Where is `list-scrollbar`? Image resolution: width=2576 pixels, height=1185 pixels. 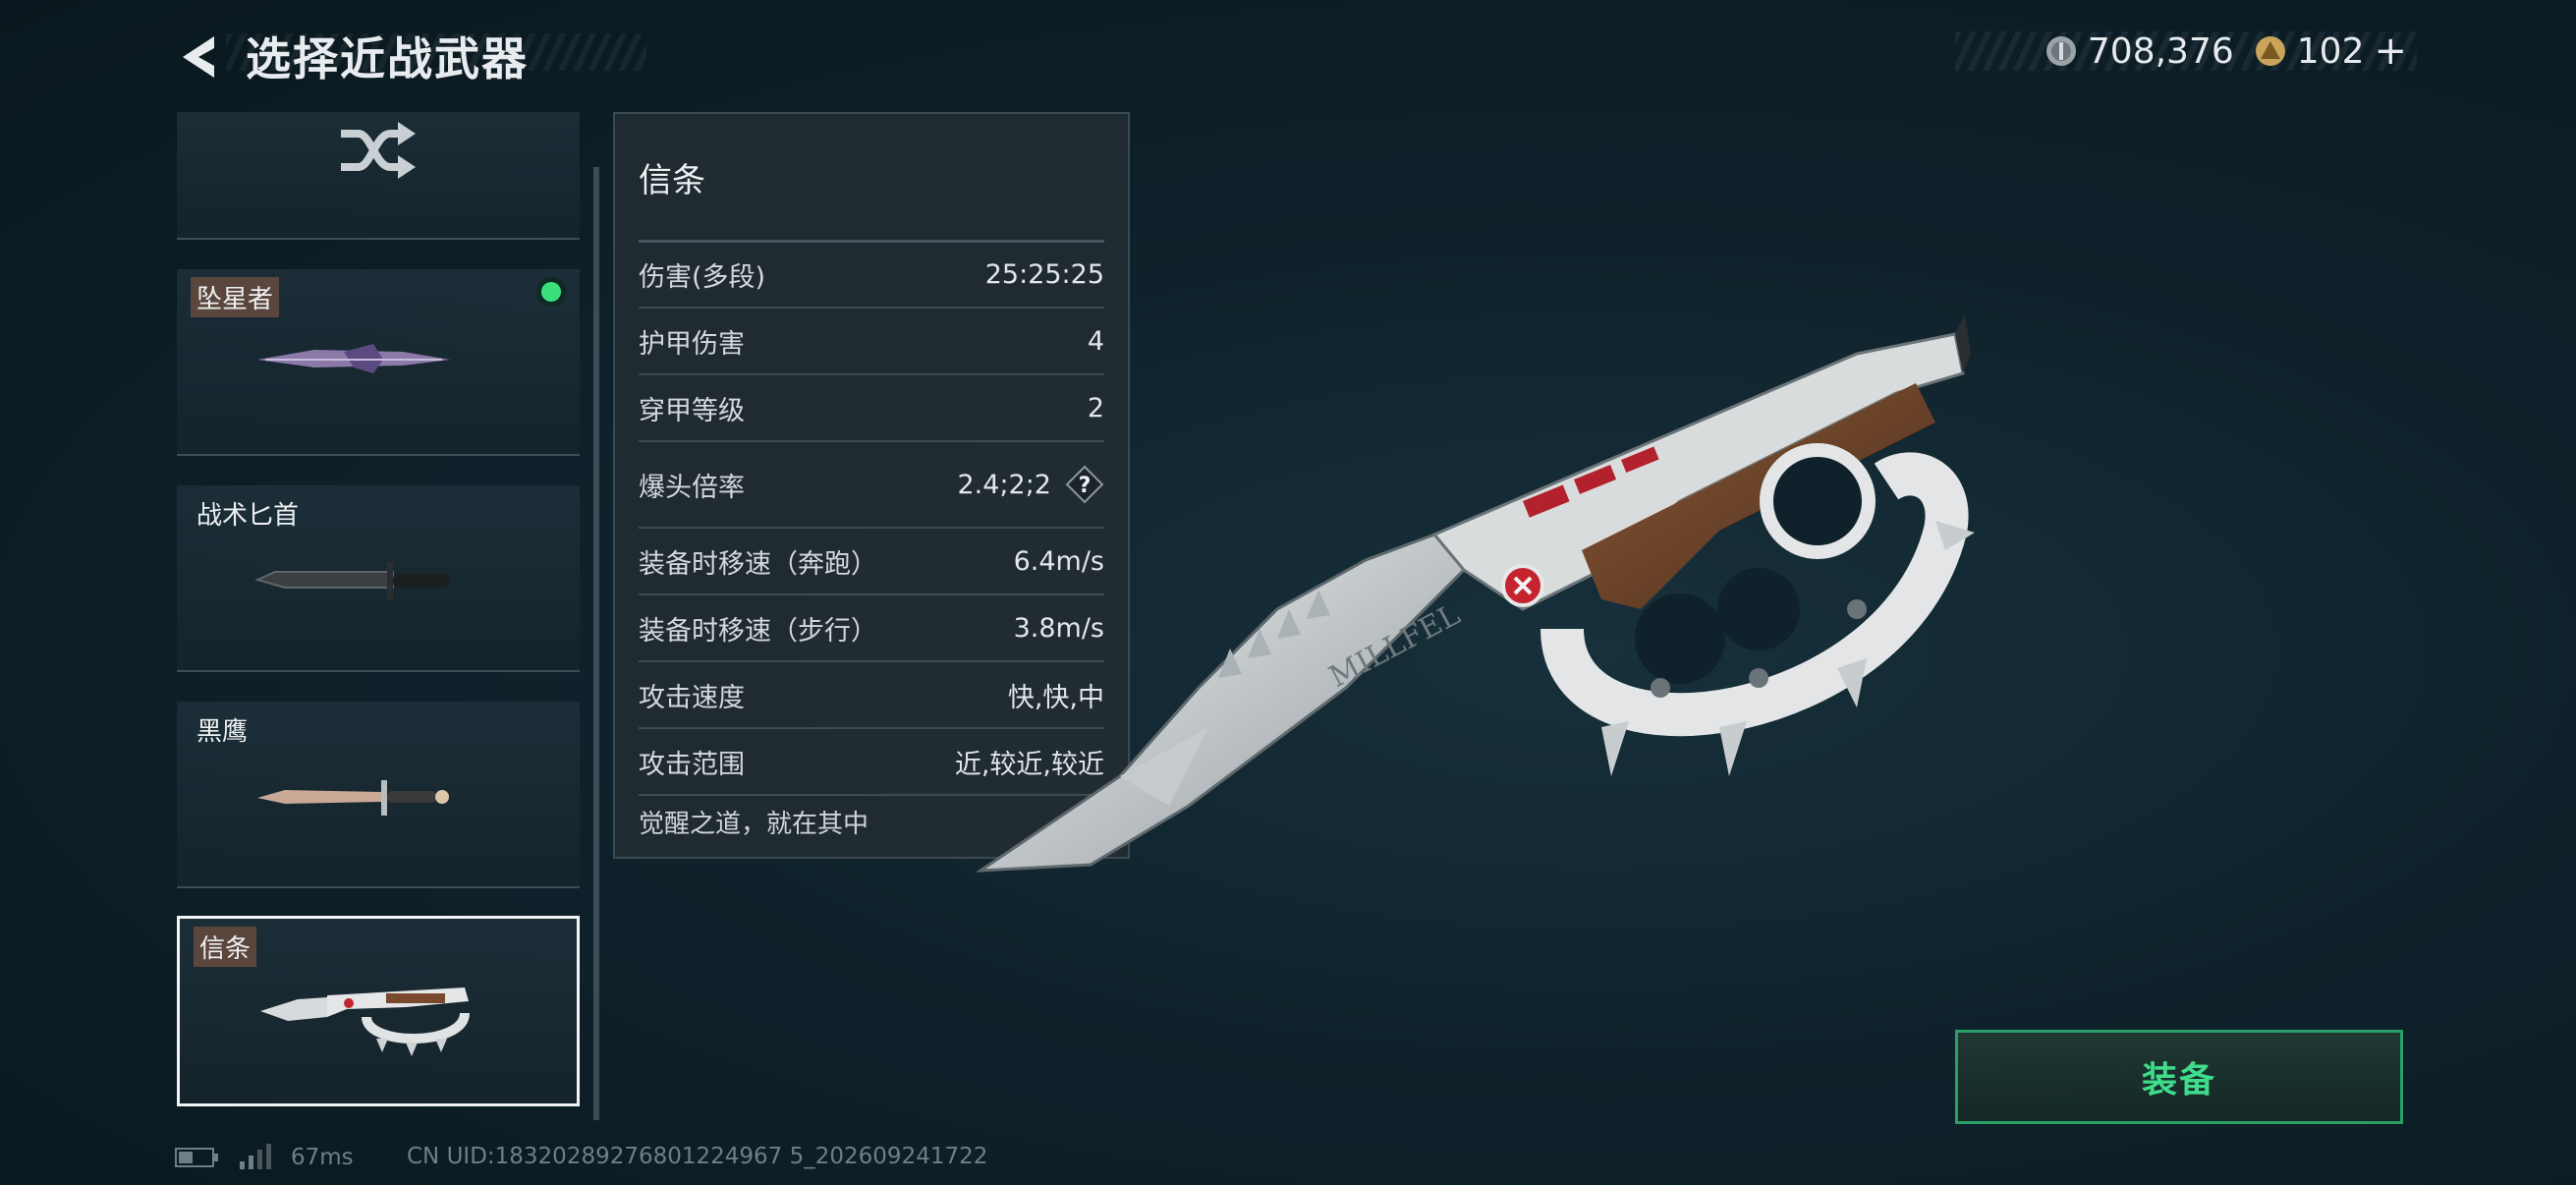
list-scrollbar is located at coordinates (596, 643).